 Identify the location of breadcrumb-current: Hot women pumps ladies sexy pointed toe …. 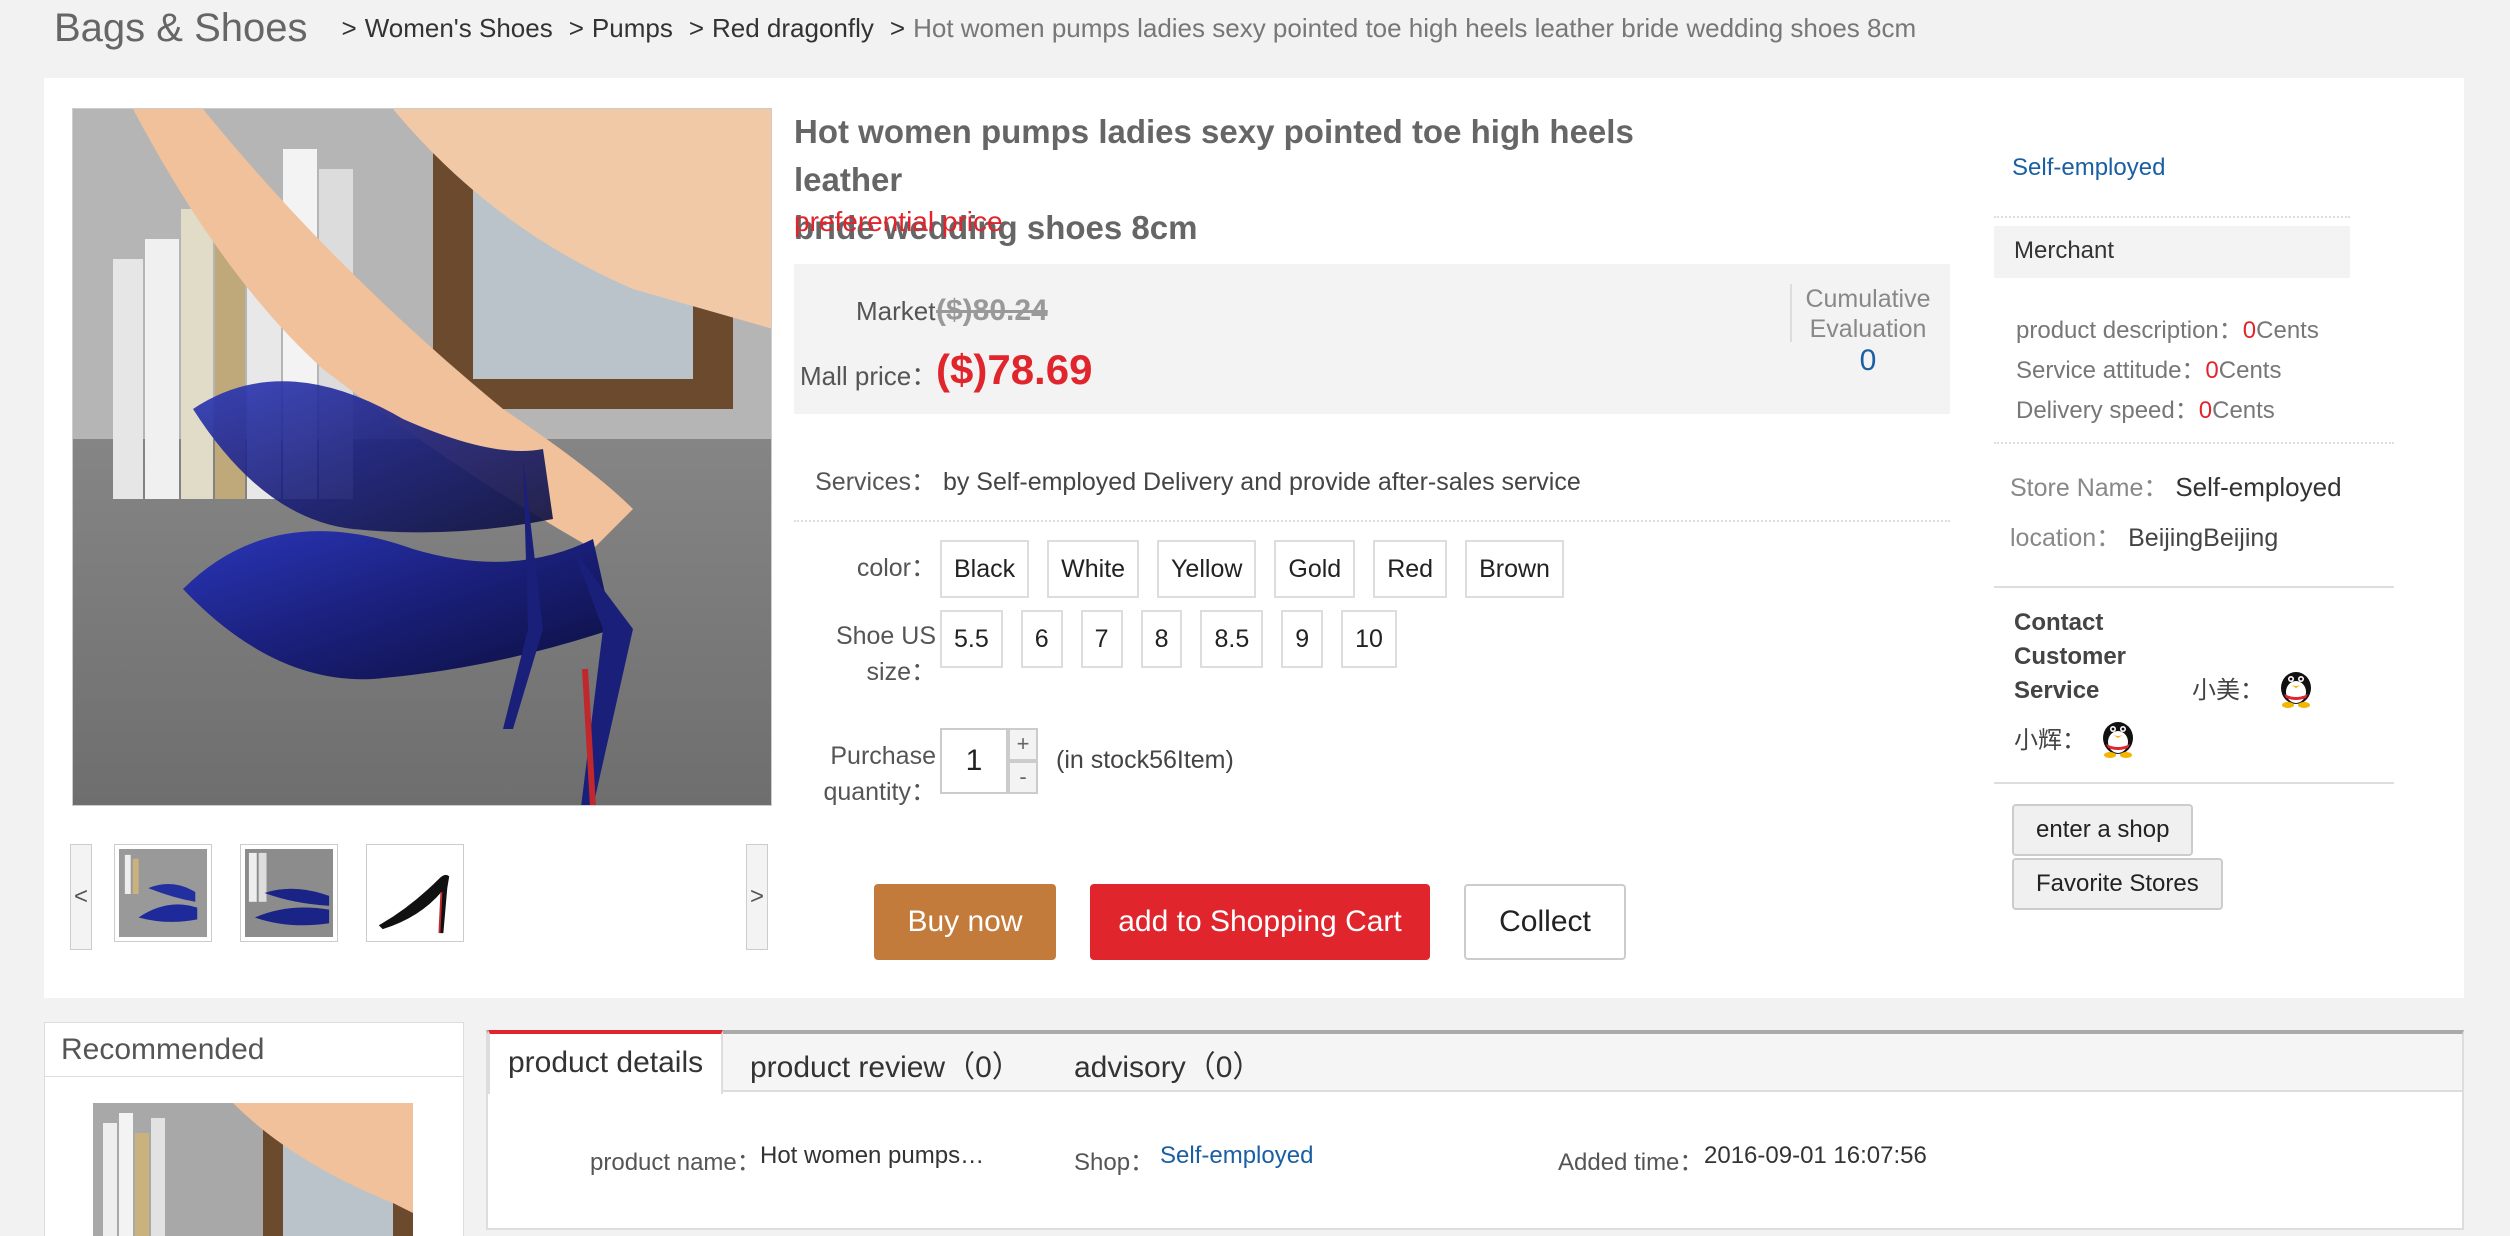
(1415, 27).